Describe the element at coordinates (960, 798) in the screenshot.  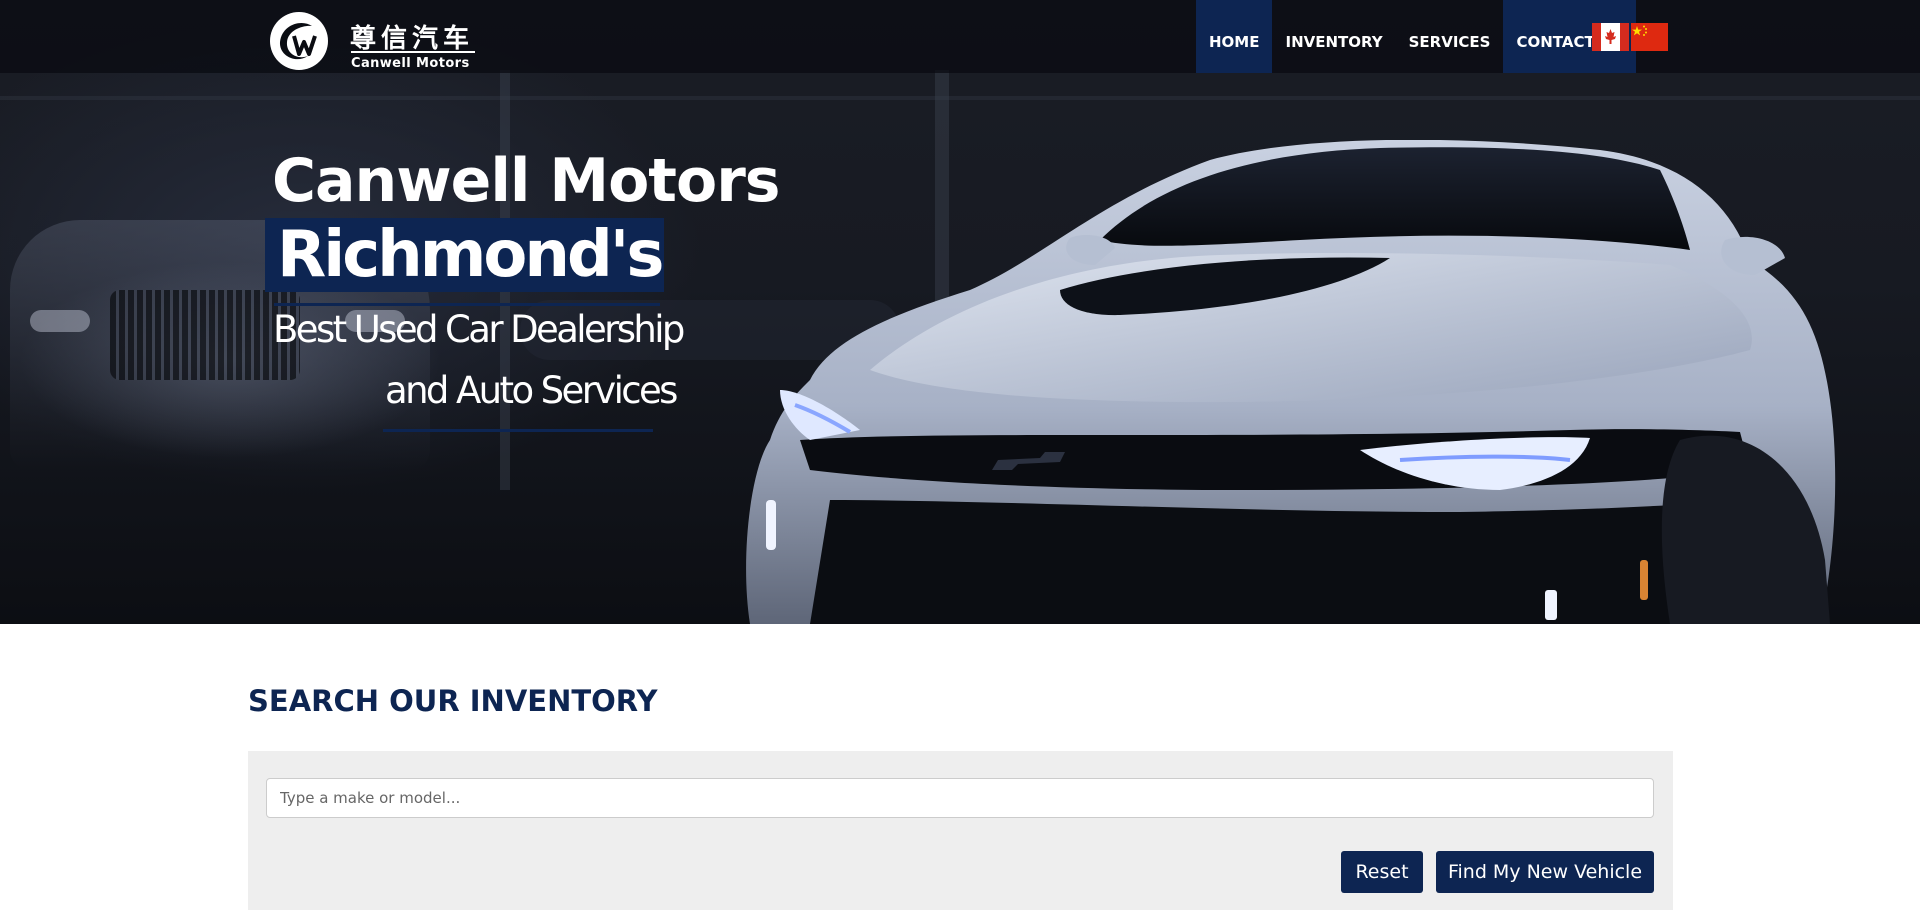
I see `make-model-search-input` at that location.